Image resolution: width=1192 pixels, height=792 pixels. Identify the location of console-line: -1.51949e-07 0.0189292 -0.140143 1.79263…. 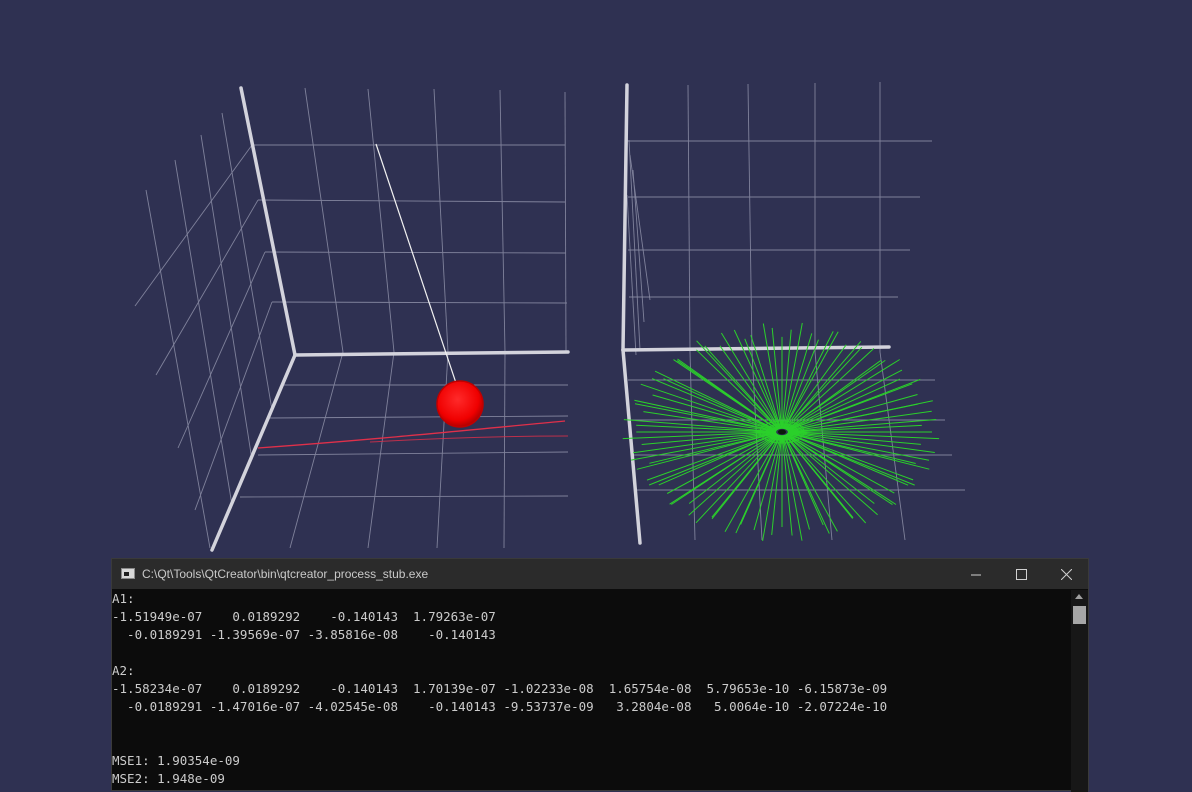
(304, 616).